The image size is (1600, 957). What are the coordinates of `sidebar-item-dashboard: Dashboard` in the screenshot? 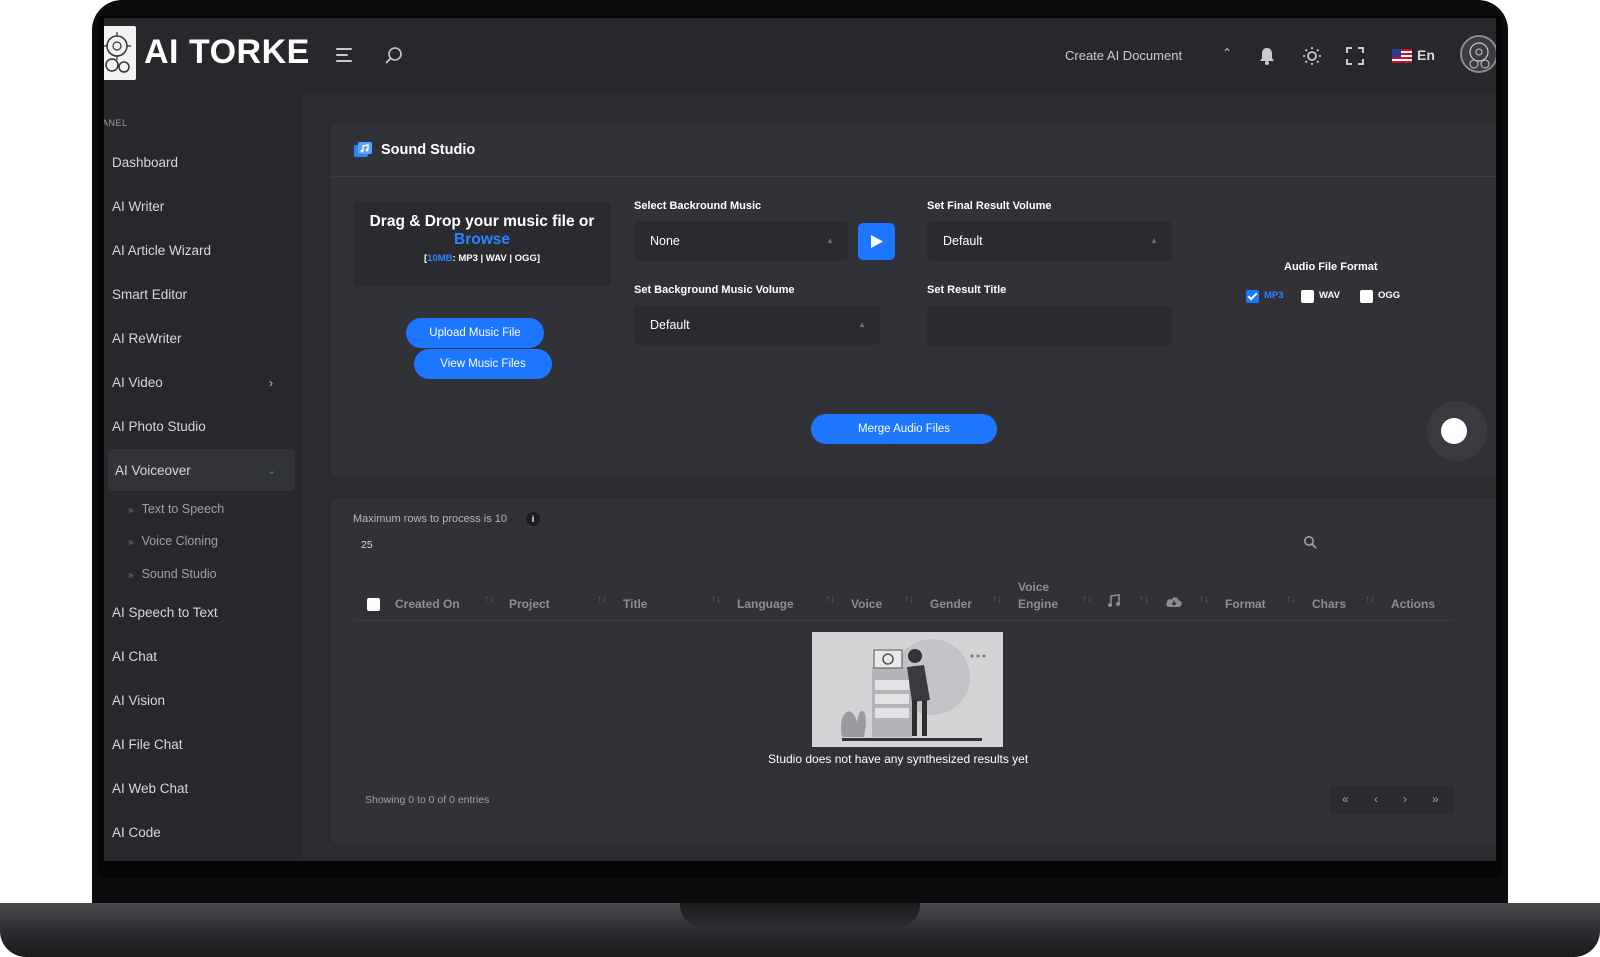 It's located at (145, 162).